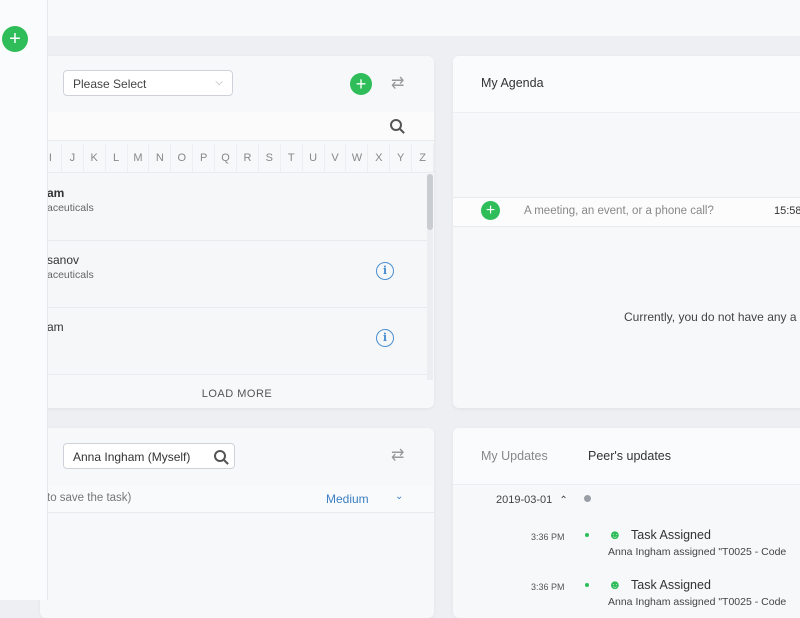 The height and width of the screenshot is (618, 800). What do you see at coordinates (490, 210) in the screenshot?
I see `add-agenda-button: +` at bounding box center [490, 210].